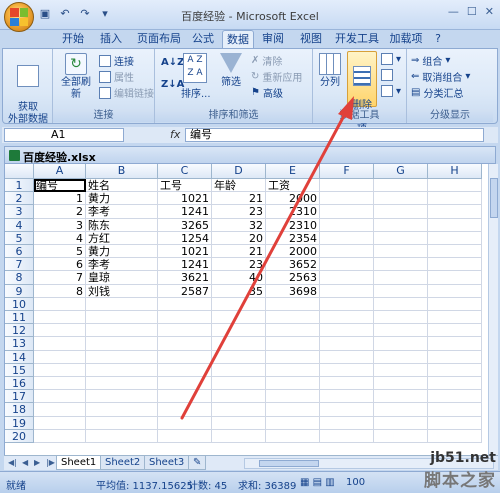  What do you see at coordinates (19, 225) in the screenshot?
I see `row-header: 4` at bounding box center [19, 225].